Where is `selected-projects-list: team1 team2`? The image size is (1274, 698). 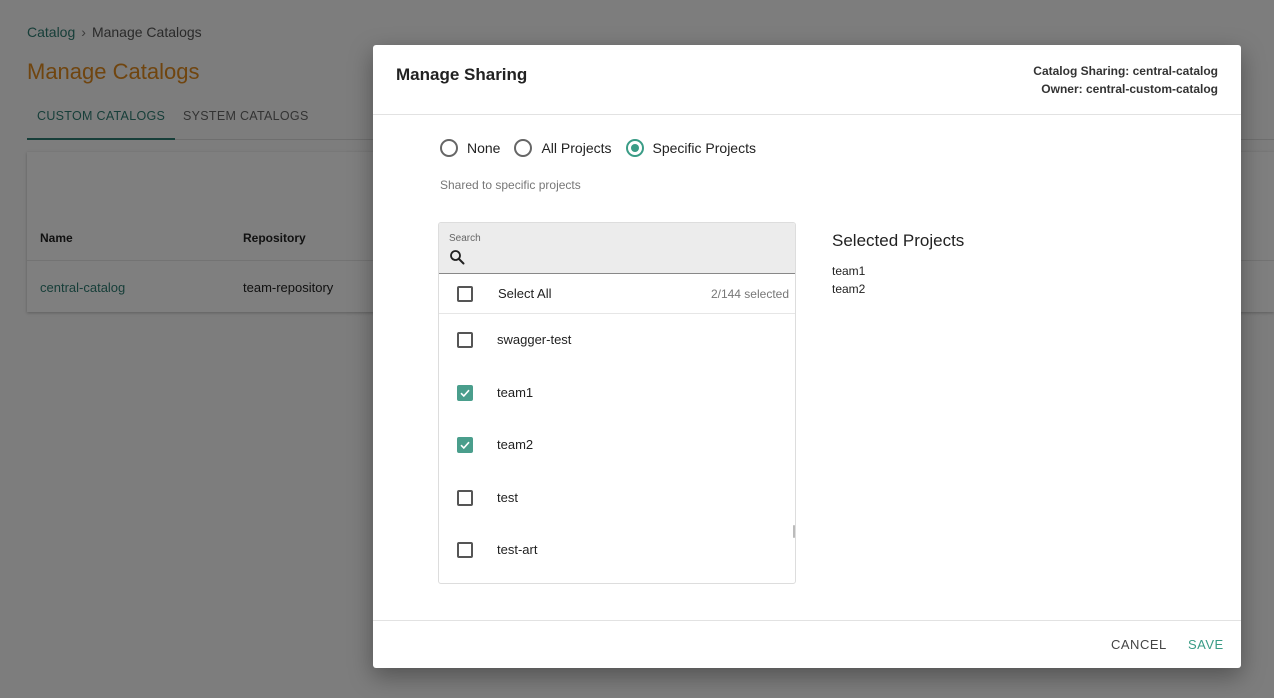 selected-projects-list: team1 team2 is located at coordinates (848, 280).